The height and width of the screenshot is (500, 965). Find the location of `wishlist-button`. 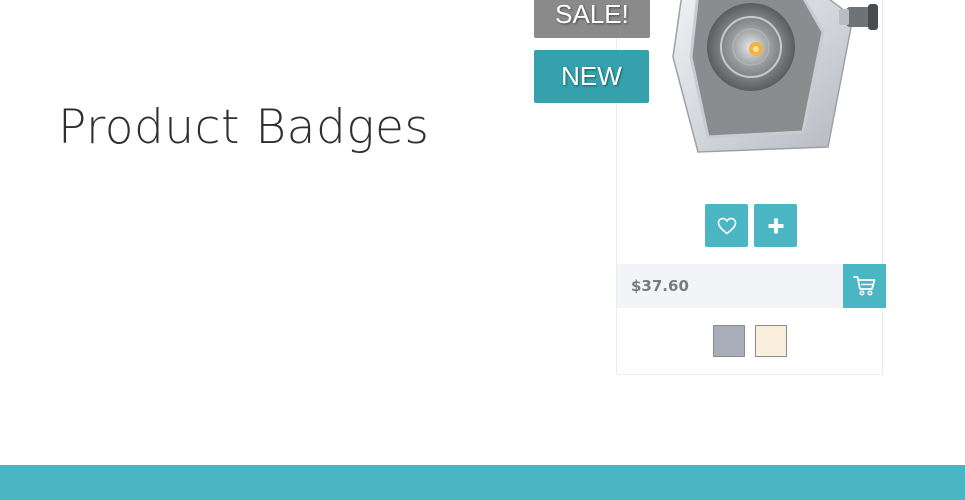

wishlist-button is located at coordinates (726, 225).